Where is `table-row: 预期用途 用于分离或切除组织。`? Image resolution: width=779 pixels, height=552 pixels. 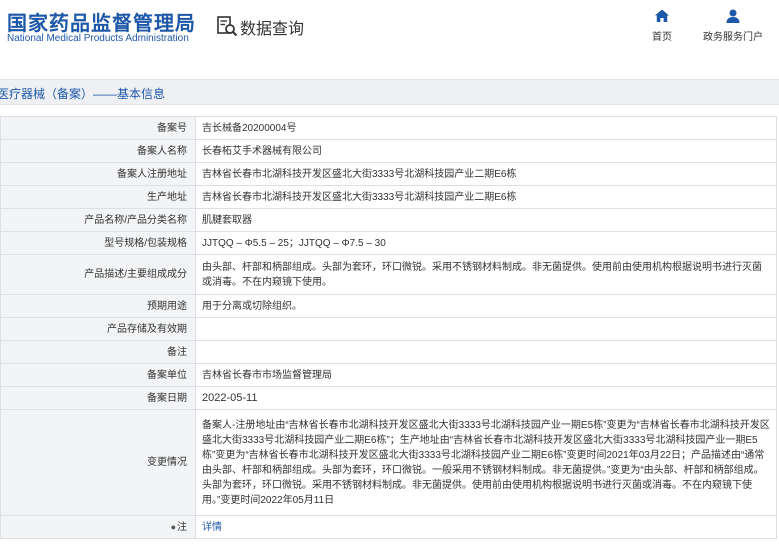
table-row: 预期用途 用于分离或切除组织。 is located at coordinates (388, 306).